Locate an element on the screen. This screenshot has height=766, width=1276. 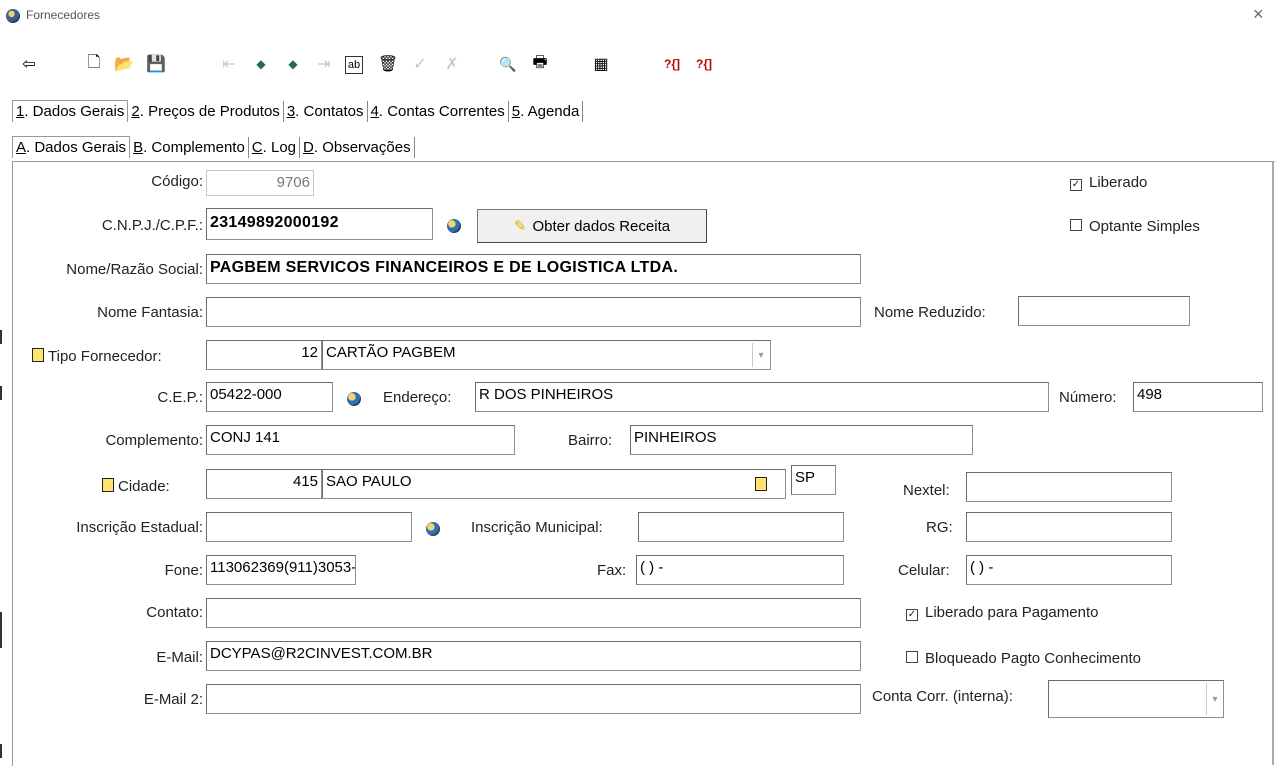
cep-field: 05422-000 is located at coordinates (269, 397).